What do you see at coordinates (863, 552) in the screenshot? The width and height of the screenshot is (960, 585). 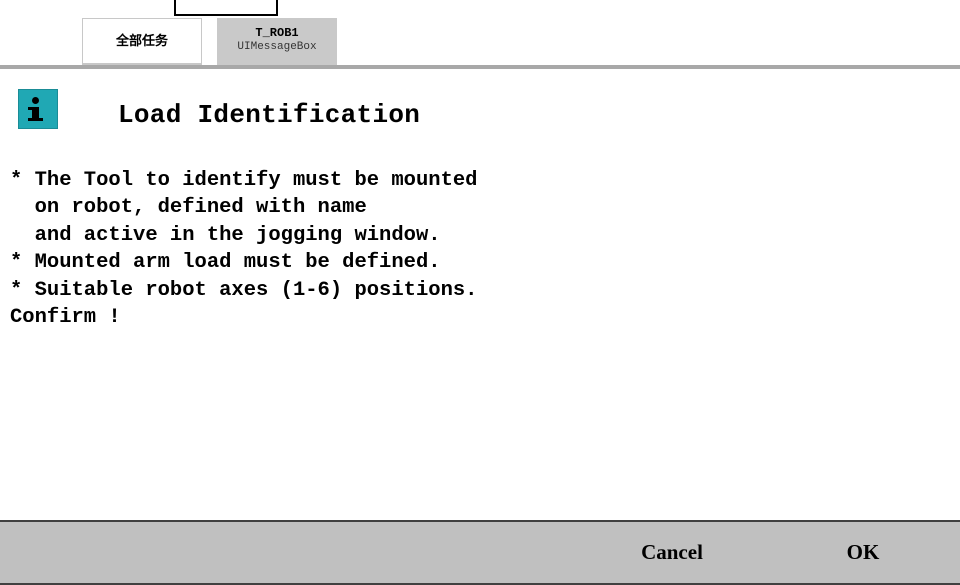 I see `ok-button: OK` at bounding box center [863, 552].